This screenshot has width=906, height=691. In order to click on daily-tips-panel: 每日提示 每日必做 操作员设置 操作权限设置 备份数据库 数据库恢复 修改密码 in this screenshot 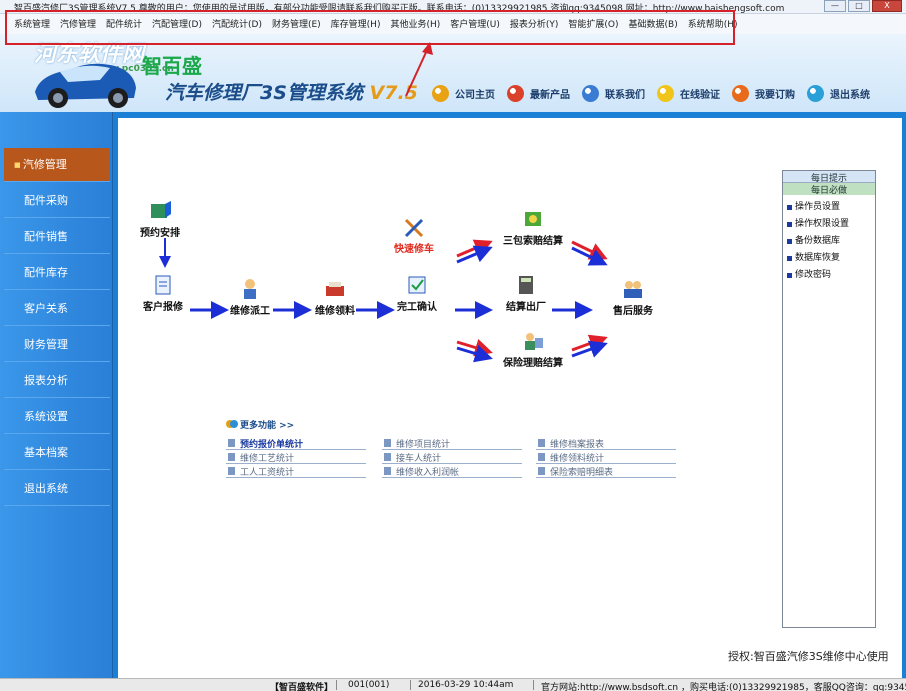, I will do `click(829, 399)`.